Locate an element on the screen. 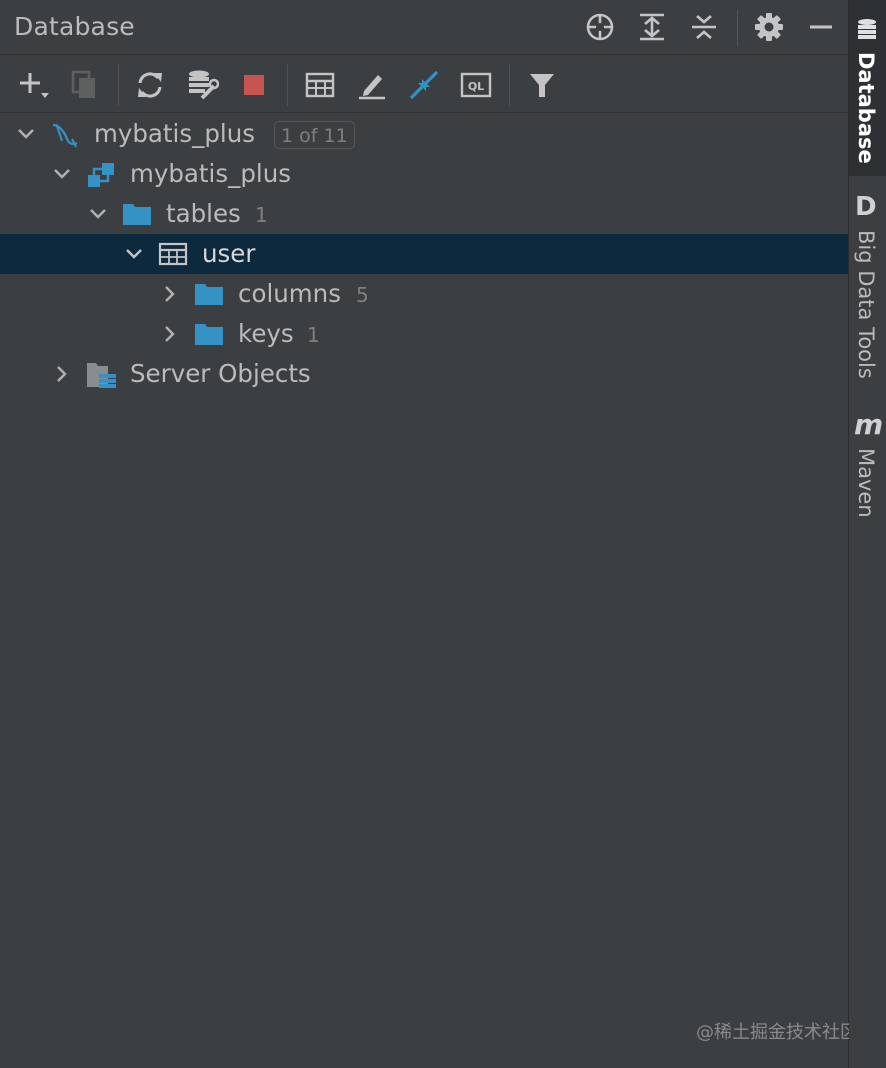  expand-all-icon is located at coordinates (652, 27).